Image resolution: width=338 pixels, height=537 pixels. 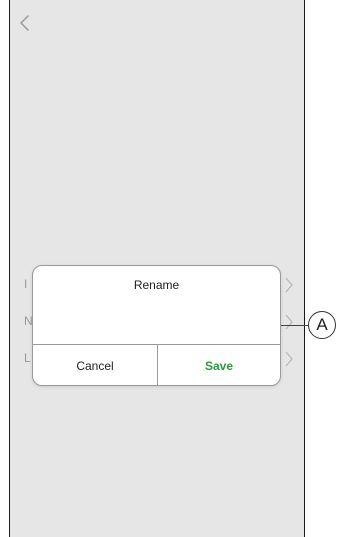 I want to click on background-item-label: I, so click(x=26, y=284).